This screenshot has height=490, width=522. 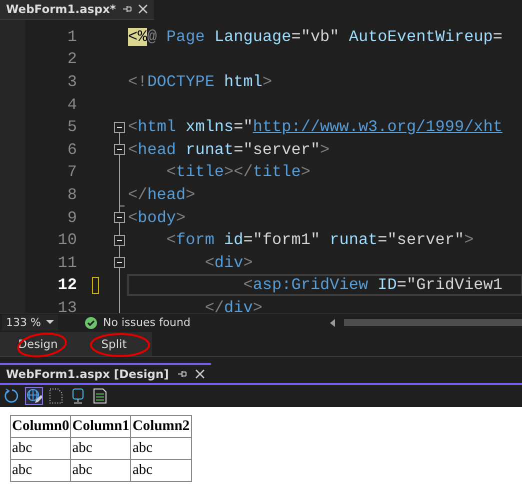 I want to click on line-number: 11, so click(x=66, y=263).